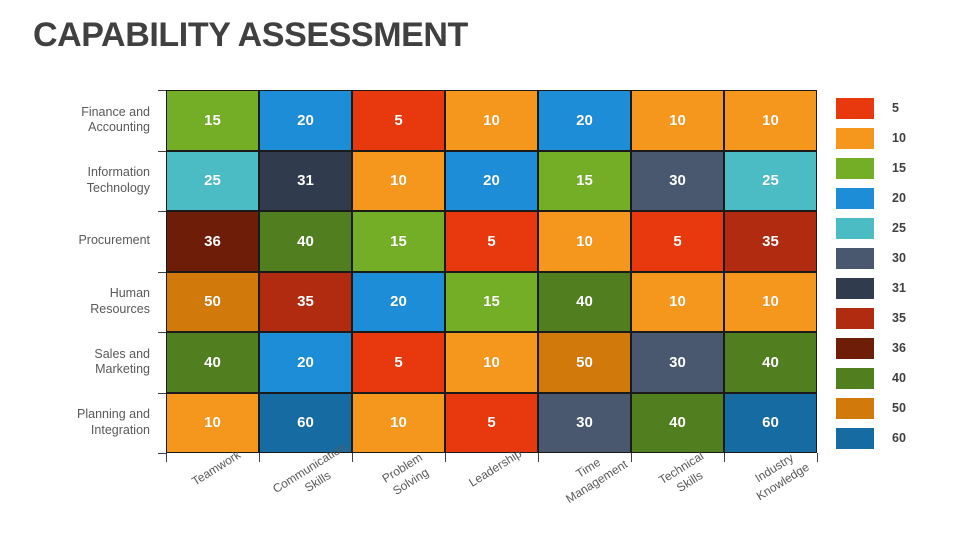 The width and height of the screenshot is (960, 540). Describe the element at coordinates (899, 167) in the screenshot. I see `legend-label: 15` at that location.